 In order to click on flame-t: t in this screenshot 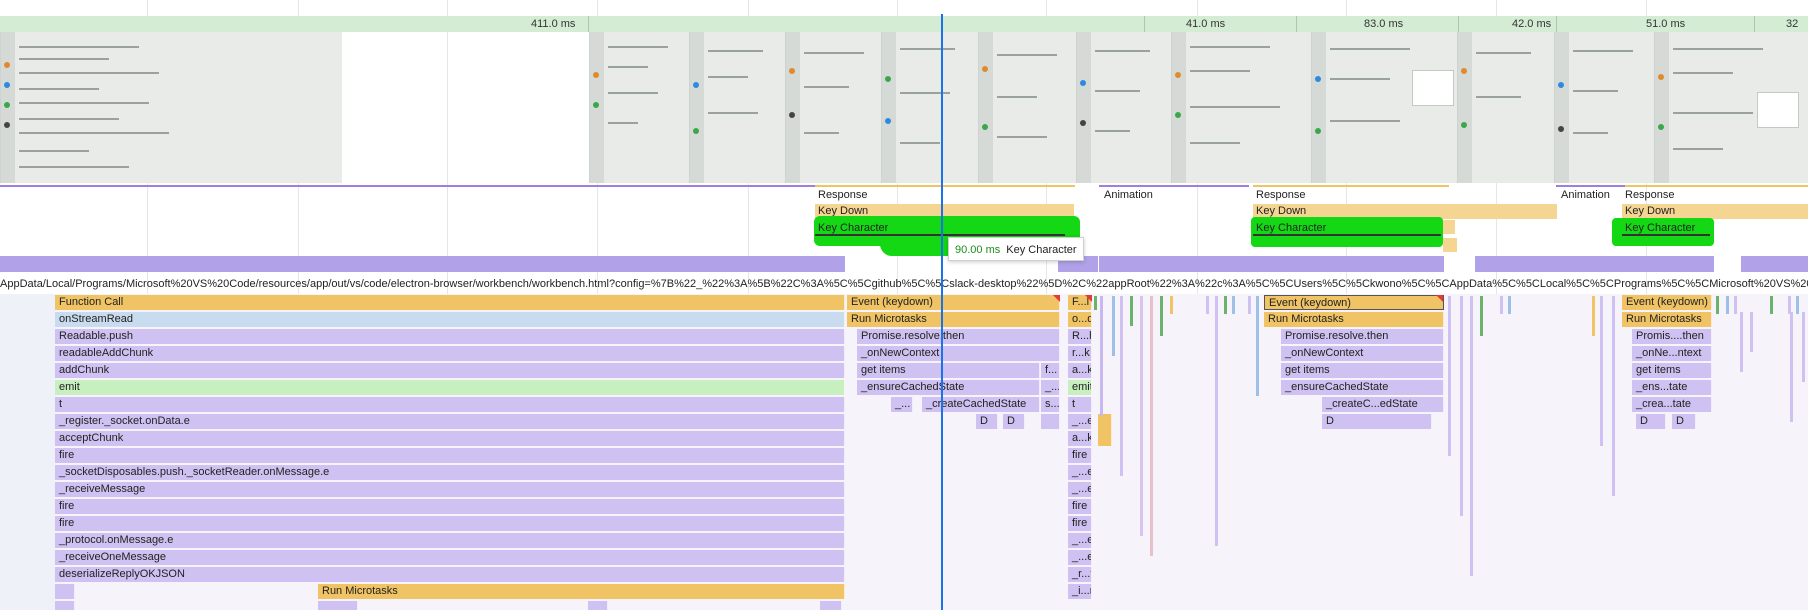, I will do `click(450, 404)`.